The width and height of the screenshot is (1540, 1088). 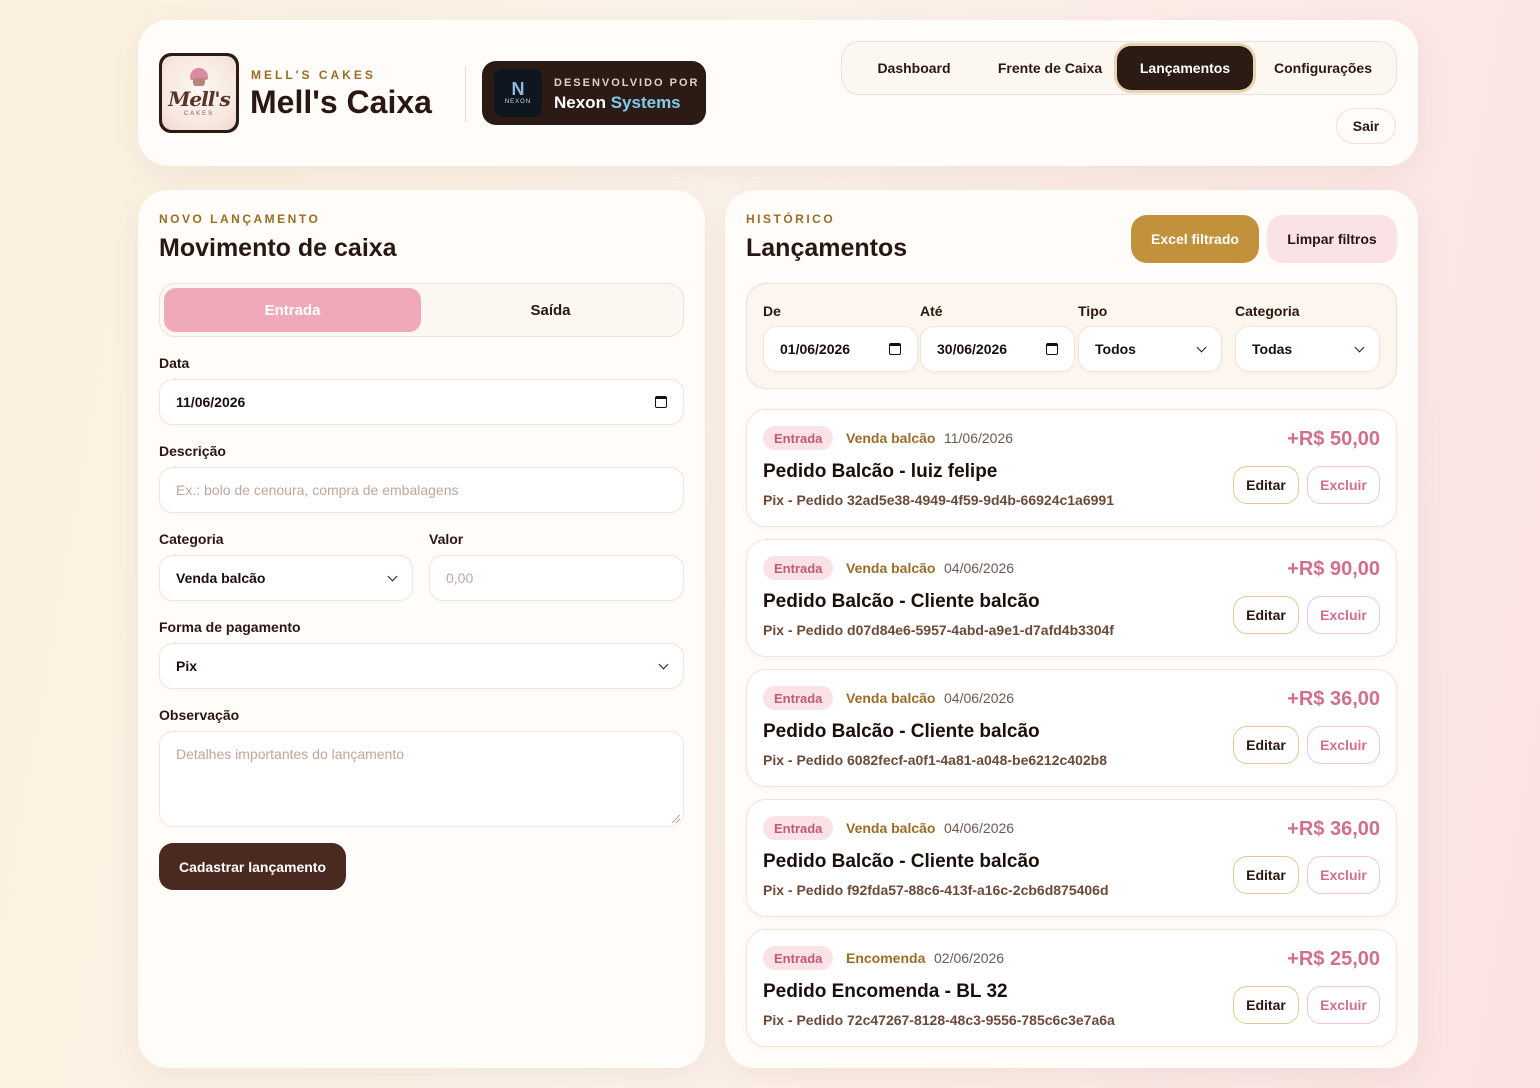 What do you see at coordinates (827, 248) in the screenshot?
I see `history-title: Lançamentos` at bounding box center [827, 248].